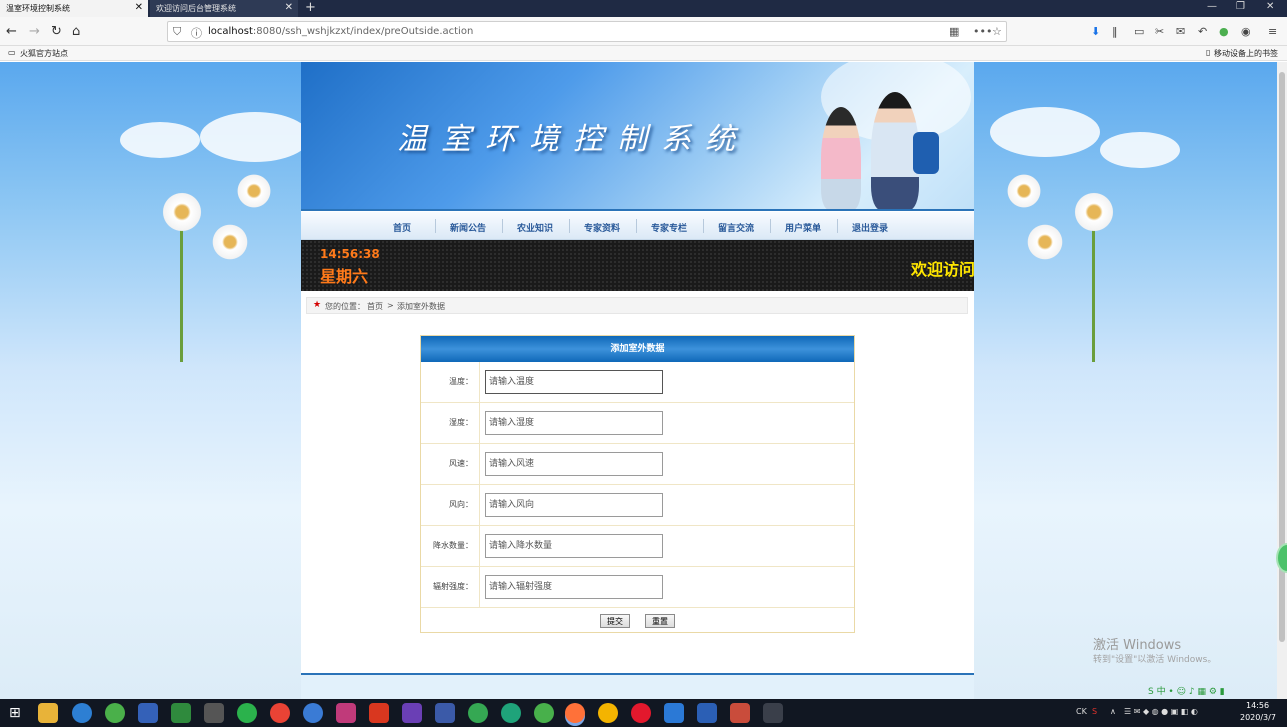 The image size is (1287, 727). I want to click on bookmark-star-icon: ☆, so click(997, 31).